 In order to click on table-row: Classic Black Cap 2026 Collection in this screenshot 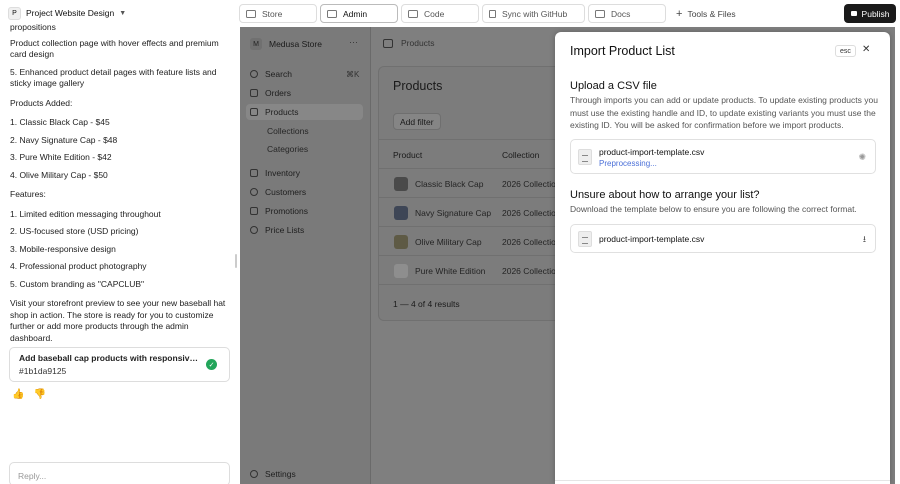, I will do `click(474, 183)`.